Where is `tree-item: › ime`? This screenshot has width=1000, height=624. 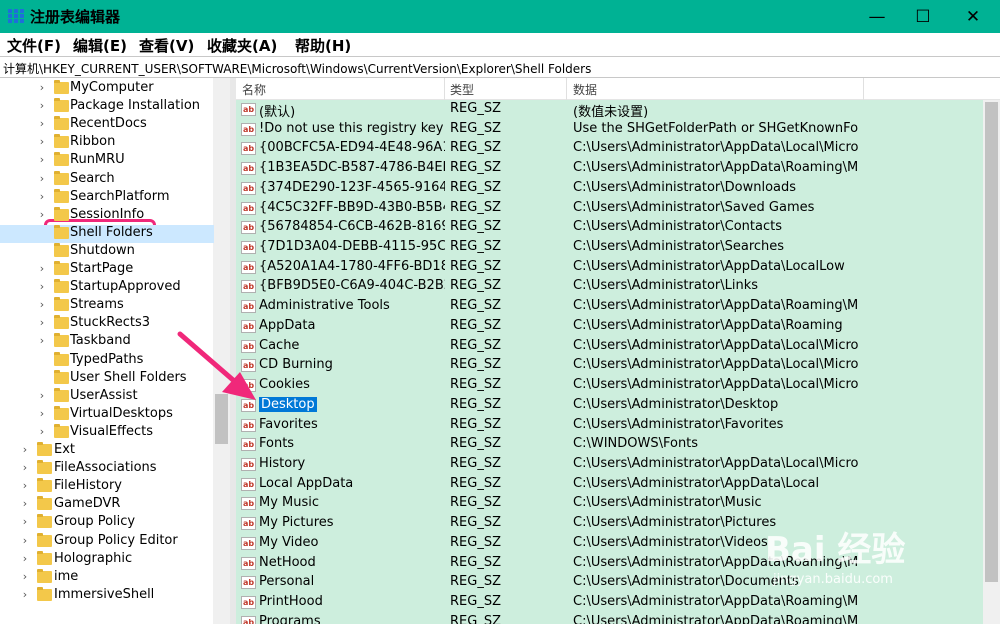
tree-item: › ime is located at coordinates (107, 577).